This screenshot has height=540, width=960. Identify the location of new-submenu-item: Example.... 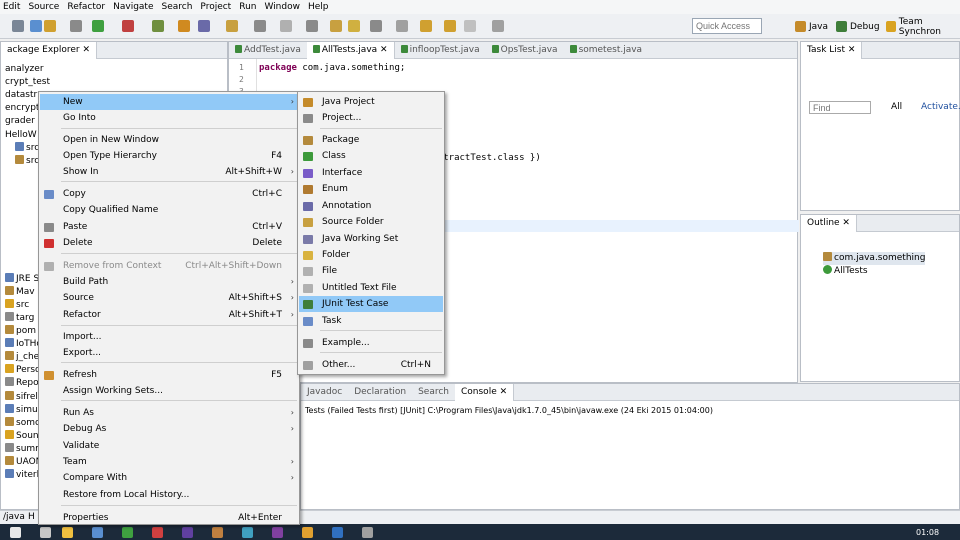
(371, 343).